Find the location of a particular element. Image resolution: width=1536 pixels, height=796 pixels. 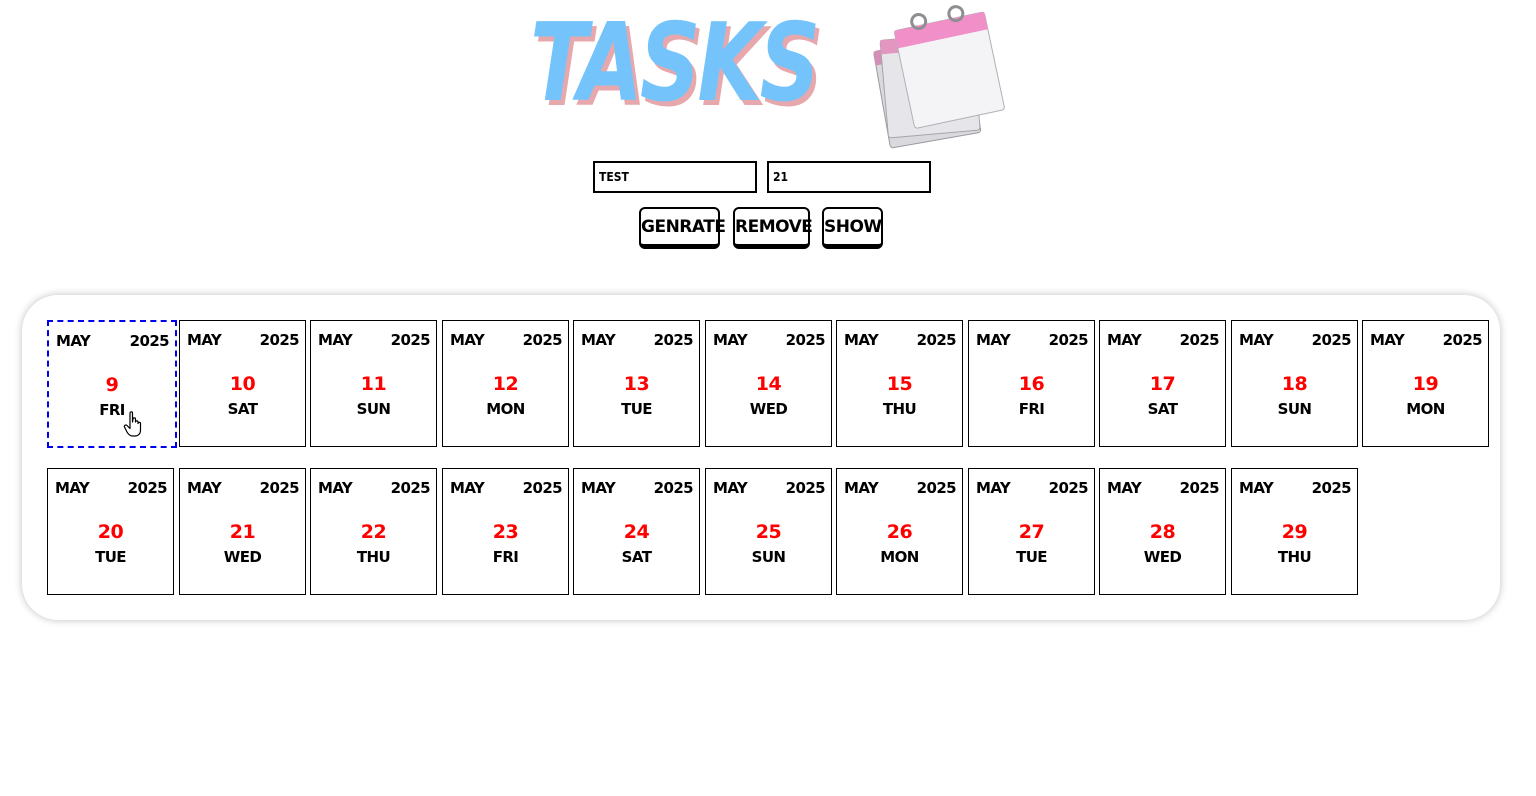

day-card-number: 18 is located at coordinates (1294, 384).